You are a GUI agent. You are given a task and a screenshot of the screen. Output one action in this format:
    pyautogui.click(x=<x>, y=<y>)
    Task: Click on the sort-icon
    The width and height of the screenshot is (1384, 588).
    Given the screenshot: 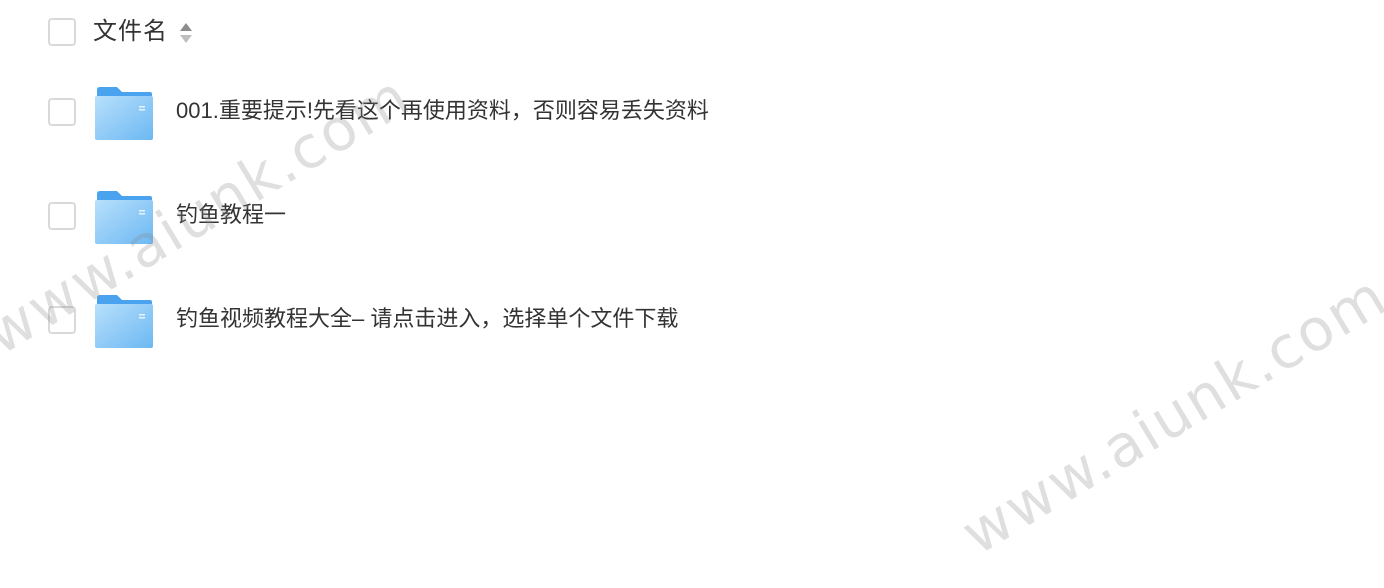 What is the action you would take?
    pyautogui.click(x=186, y=33)
    